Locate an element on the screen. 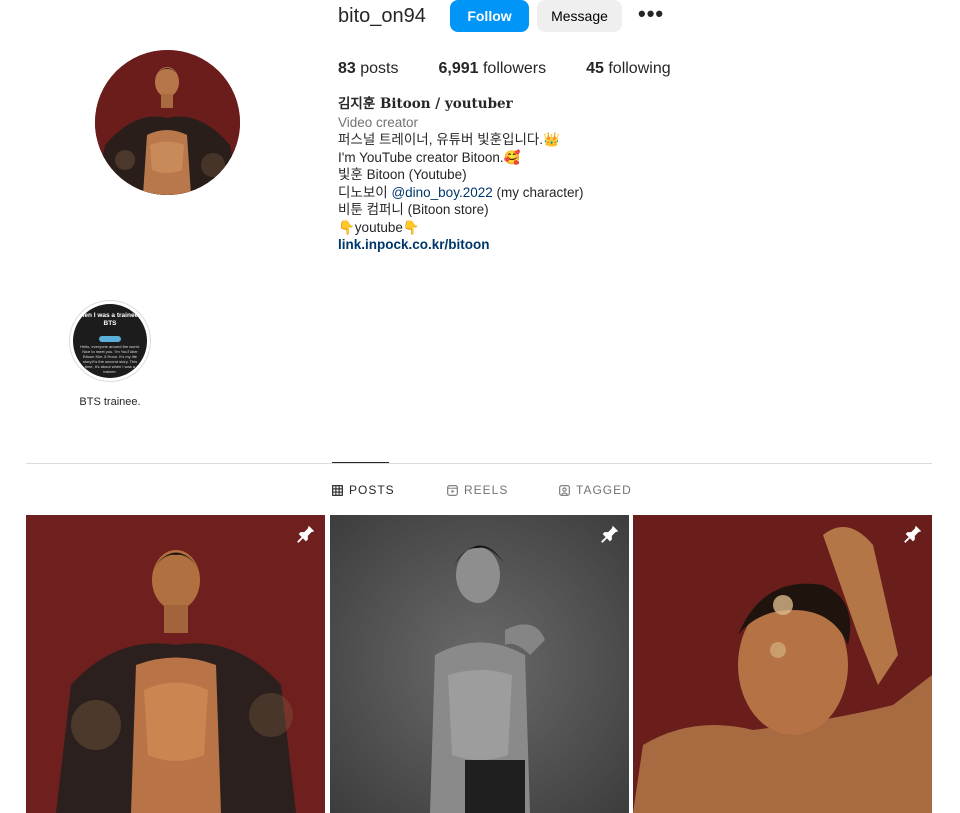  followers-stat: 6,991 followers is located at coordinates (492, 69).